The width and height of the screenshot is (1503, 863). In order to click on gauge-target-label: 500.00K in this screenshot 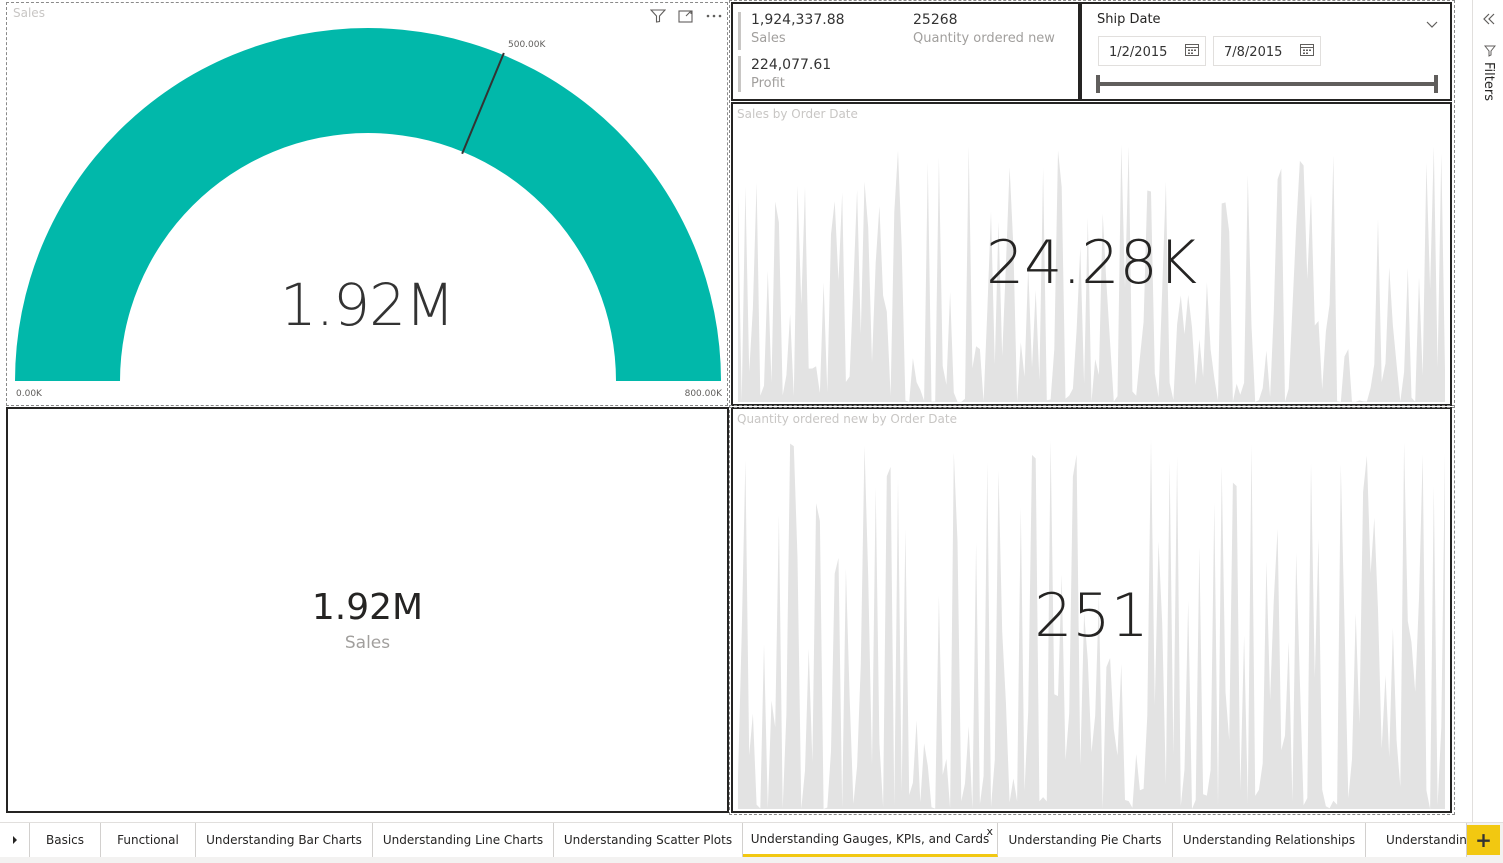, I will do `click(527, 45)`.